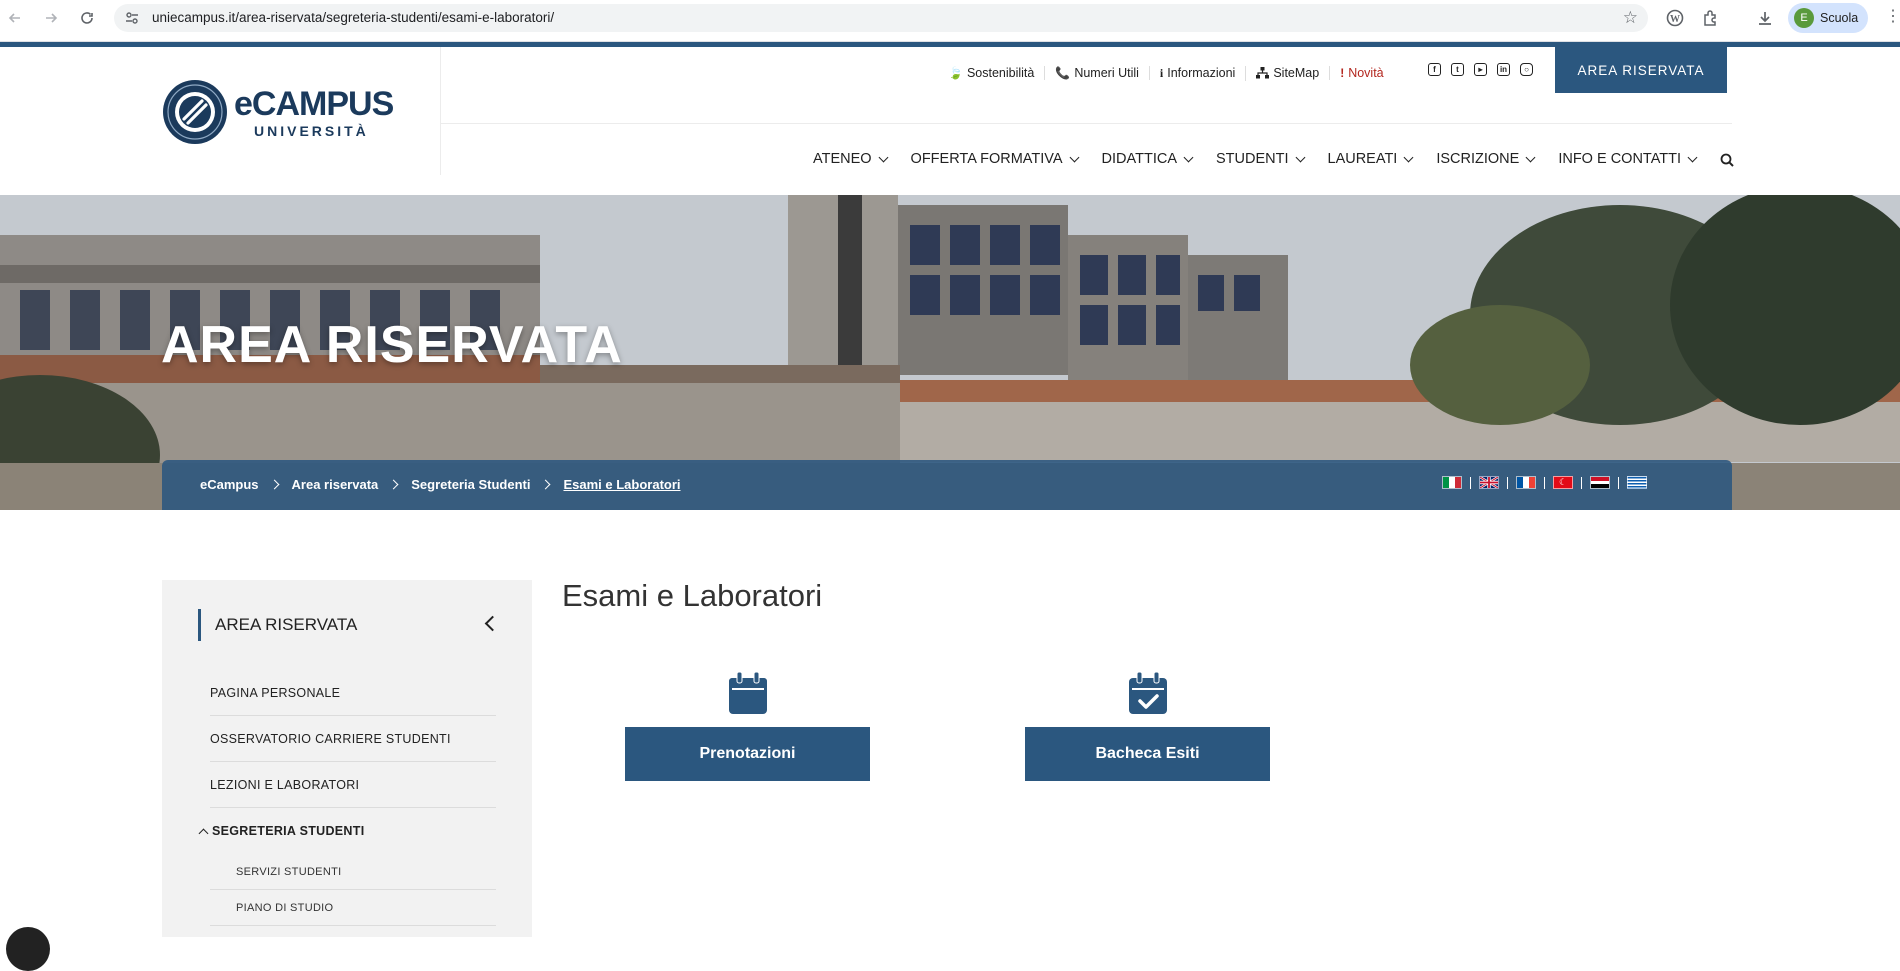 This screenshot has width=1900, height=971. I want to click on sidebar-item-label: SEGRETERIA STUDENTI, so click(288, 831).